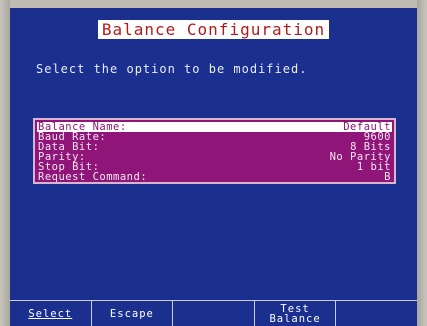 The height and width of the screenshot is (326, 427). I want to click on select-softkey: Select, so click(51, 313).